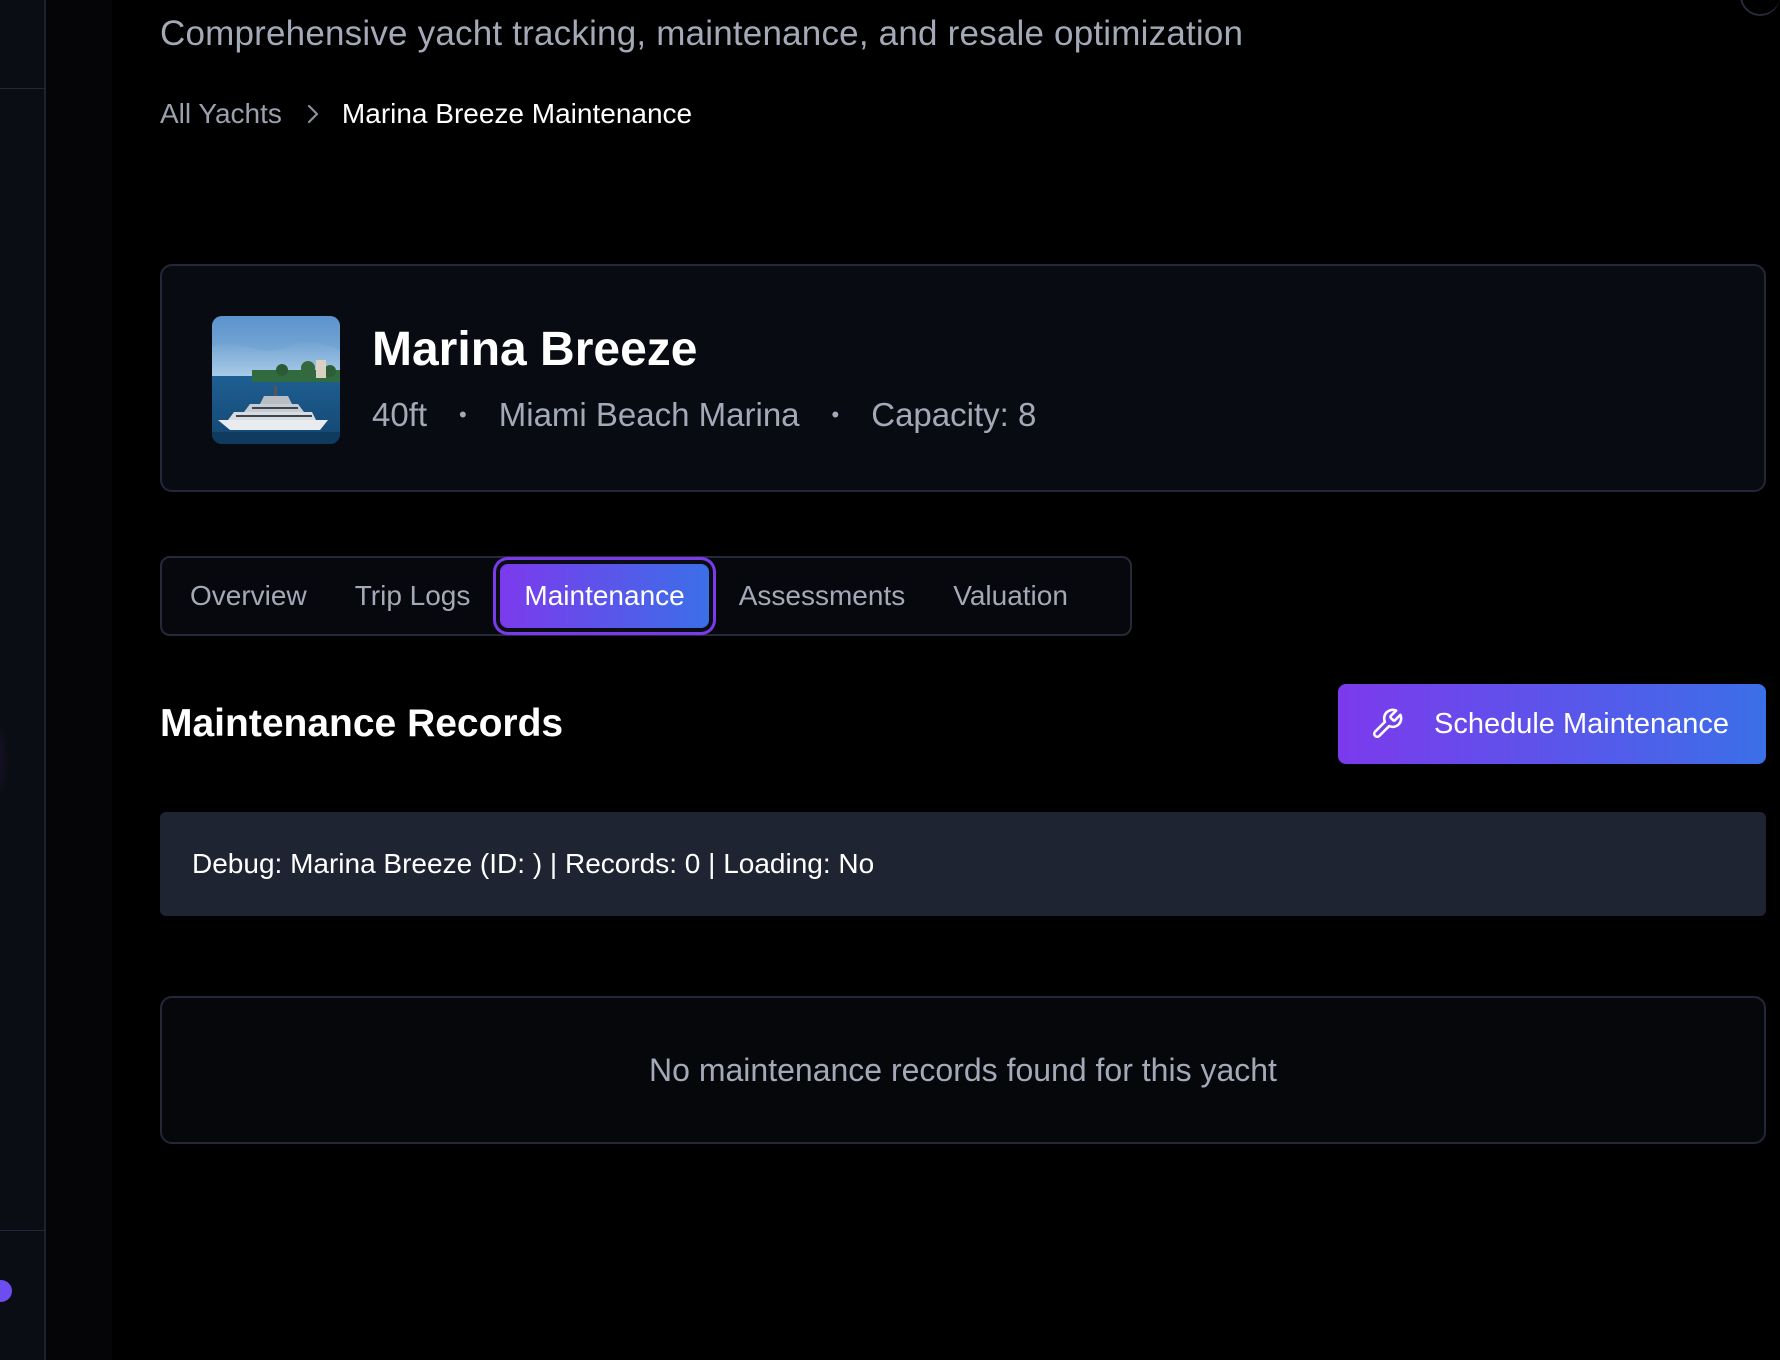 Image resolution: width=1780 pixels, height=1360 pixels. Describe the element at coordinates (1010, 596) in the screenshot. I see `tab-valuation: Valuation` at that location.